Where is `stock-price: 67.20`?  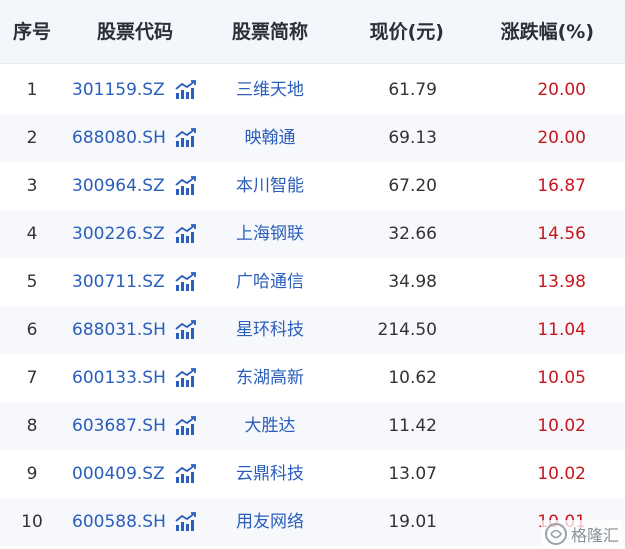
stock-price: 67.20 is located at coordinates (412, 186).